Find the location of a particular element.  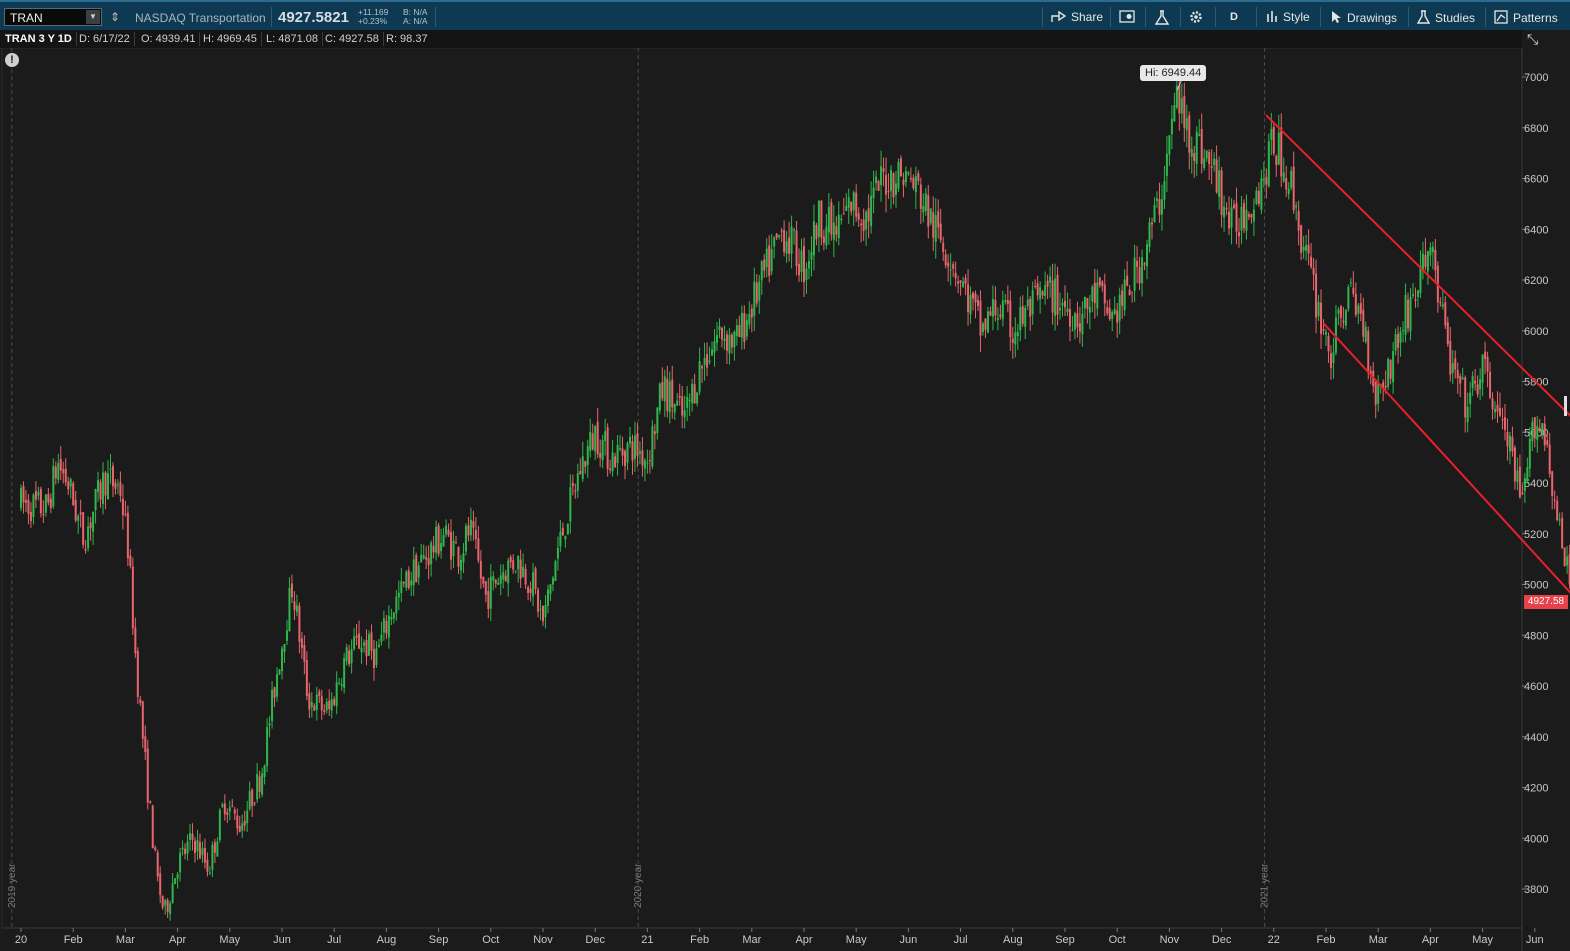

flask-button is located at coordinates (1164, 18).